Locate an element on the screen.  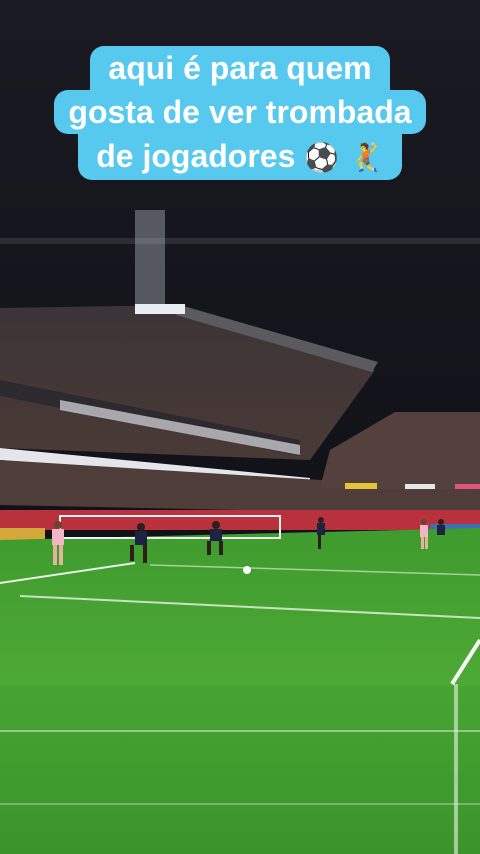
ball is located at coordinates (247, 570).